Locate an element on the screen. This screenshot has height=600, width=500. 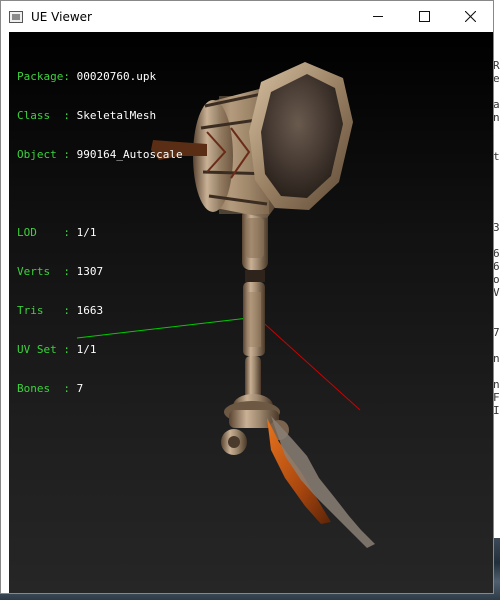
info-verts: Verts : 1307 is located at coordinates (60, 271).